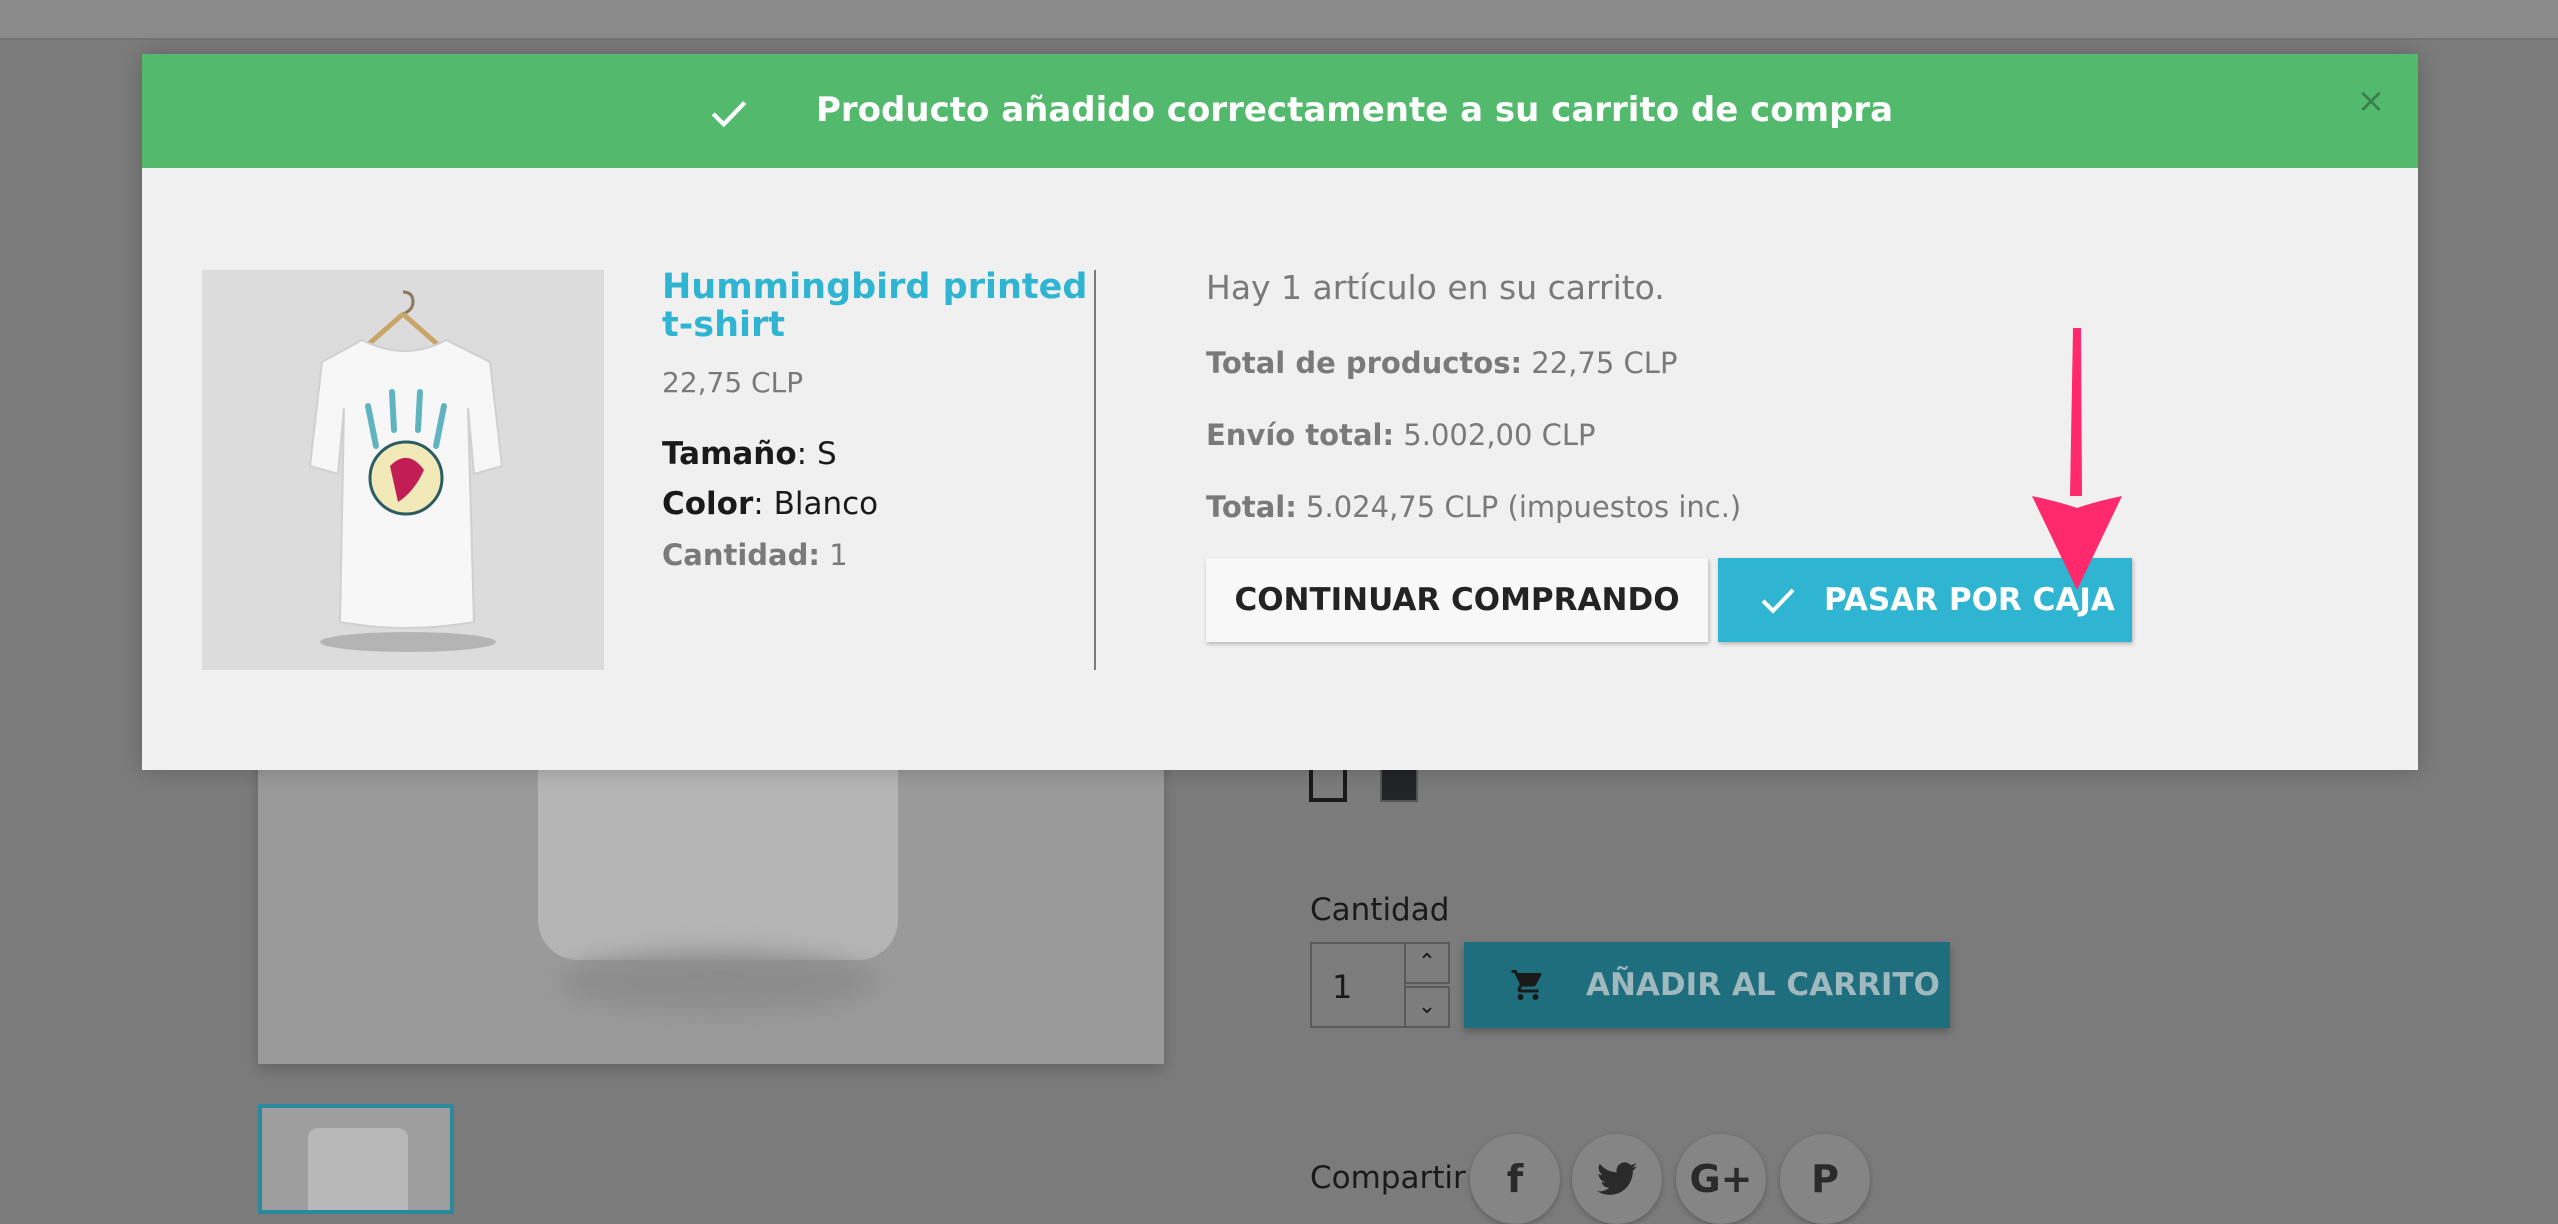 The width and height of the screenshot is (2558, 1224). Describe the element at coordinates (1380, 910) in the screenshot. I see `background-quantity-label: Cantidad` at that location.